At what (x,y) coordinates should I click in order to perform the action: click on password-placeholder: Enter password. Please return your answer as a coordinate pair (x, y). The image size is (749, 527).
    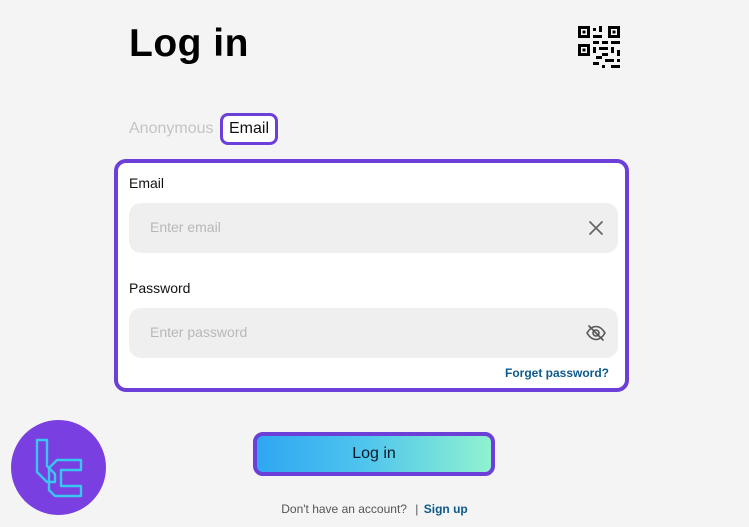
    Looking at the image, I should click on (199, 332).